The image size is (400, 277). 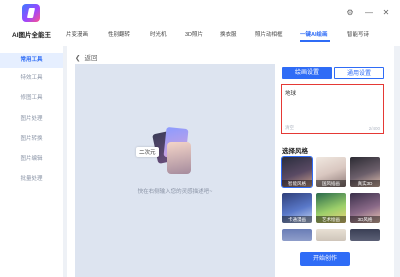 What do you see at coordinates (374, 128) in the screenshot?
I see `char-count: 2/400` at bounding box center [374, 128].